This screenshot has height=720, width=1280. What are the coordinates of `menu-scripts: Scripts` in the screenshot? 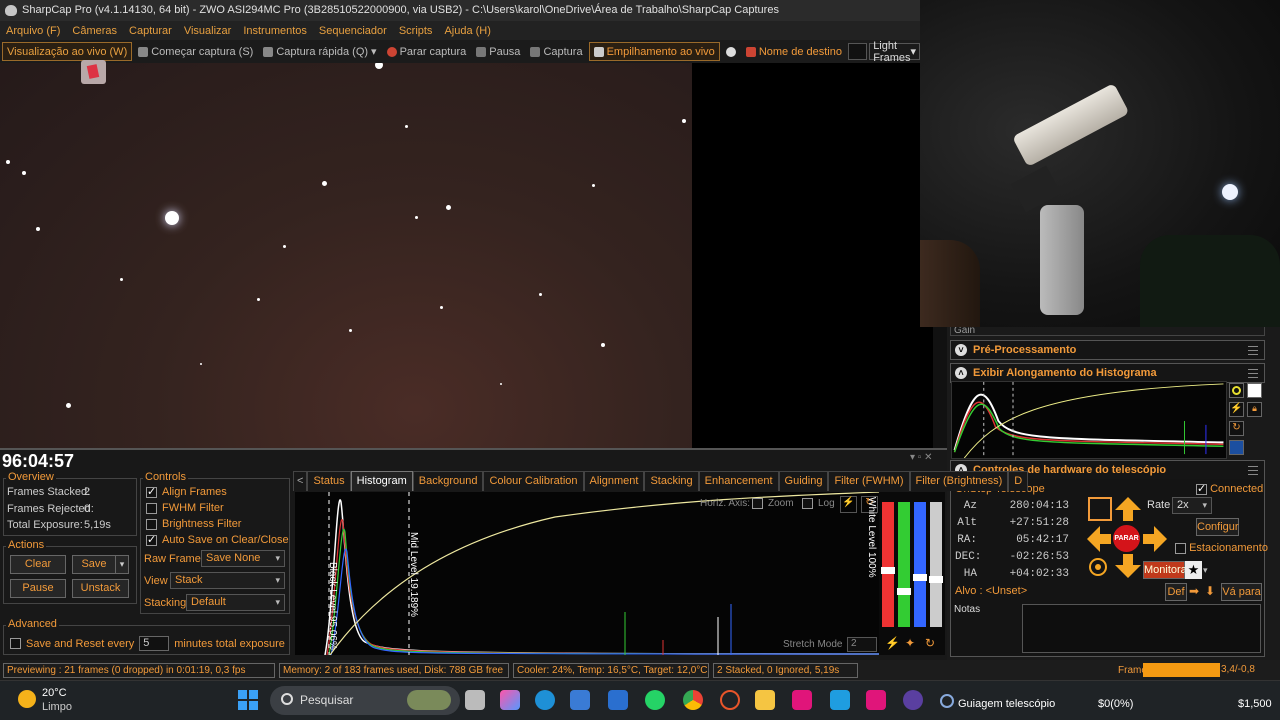 It's located at (416, 31).